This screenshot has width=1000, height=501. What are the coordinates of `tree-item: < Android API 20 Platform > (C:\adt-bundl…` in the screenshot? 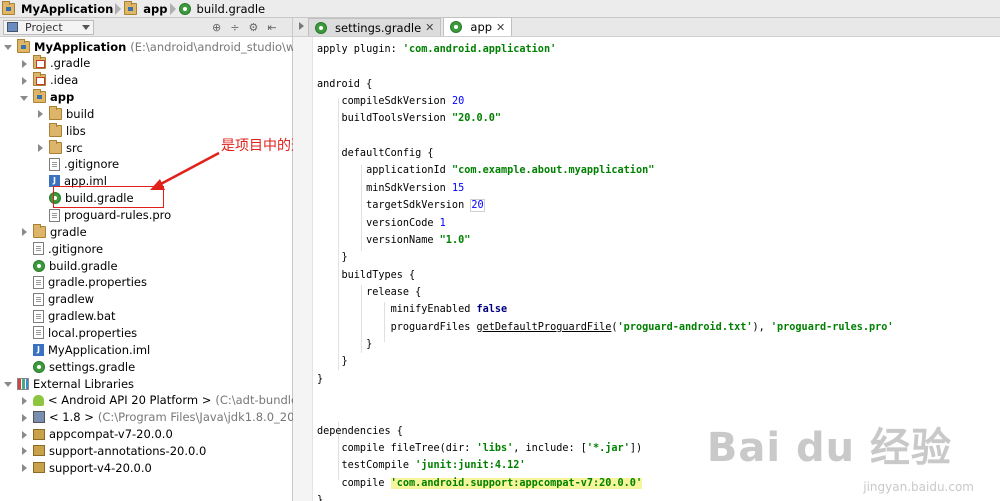 It's located at (167, 400).